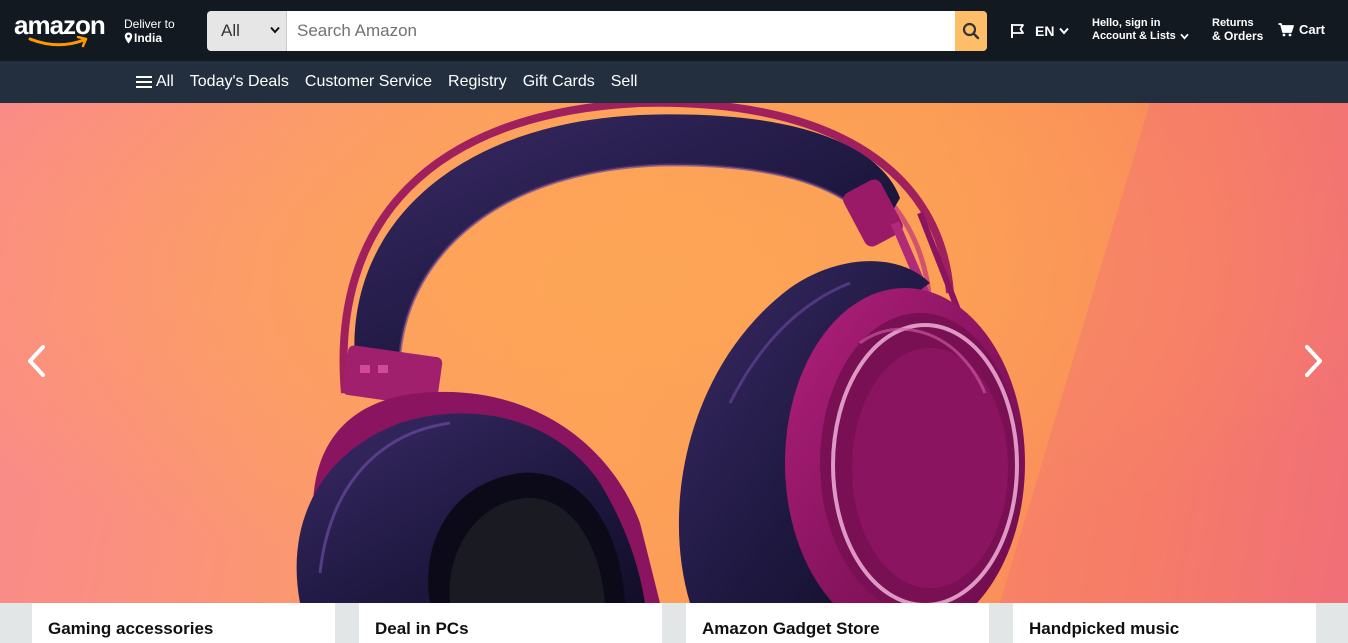  I want to click on card-amazon-gadget-store: Amazon Gadget Store, so click(837, 623).